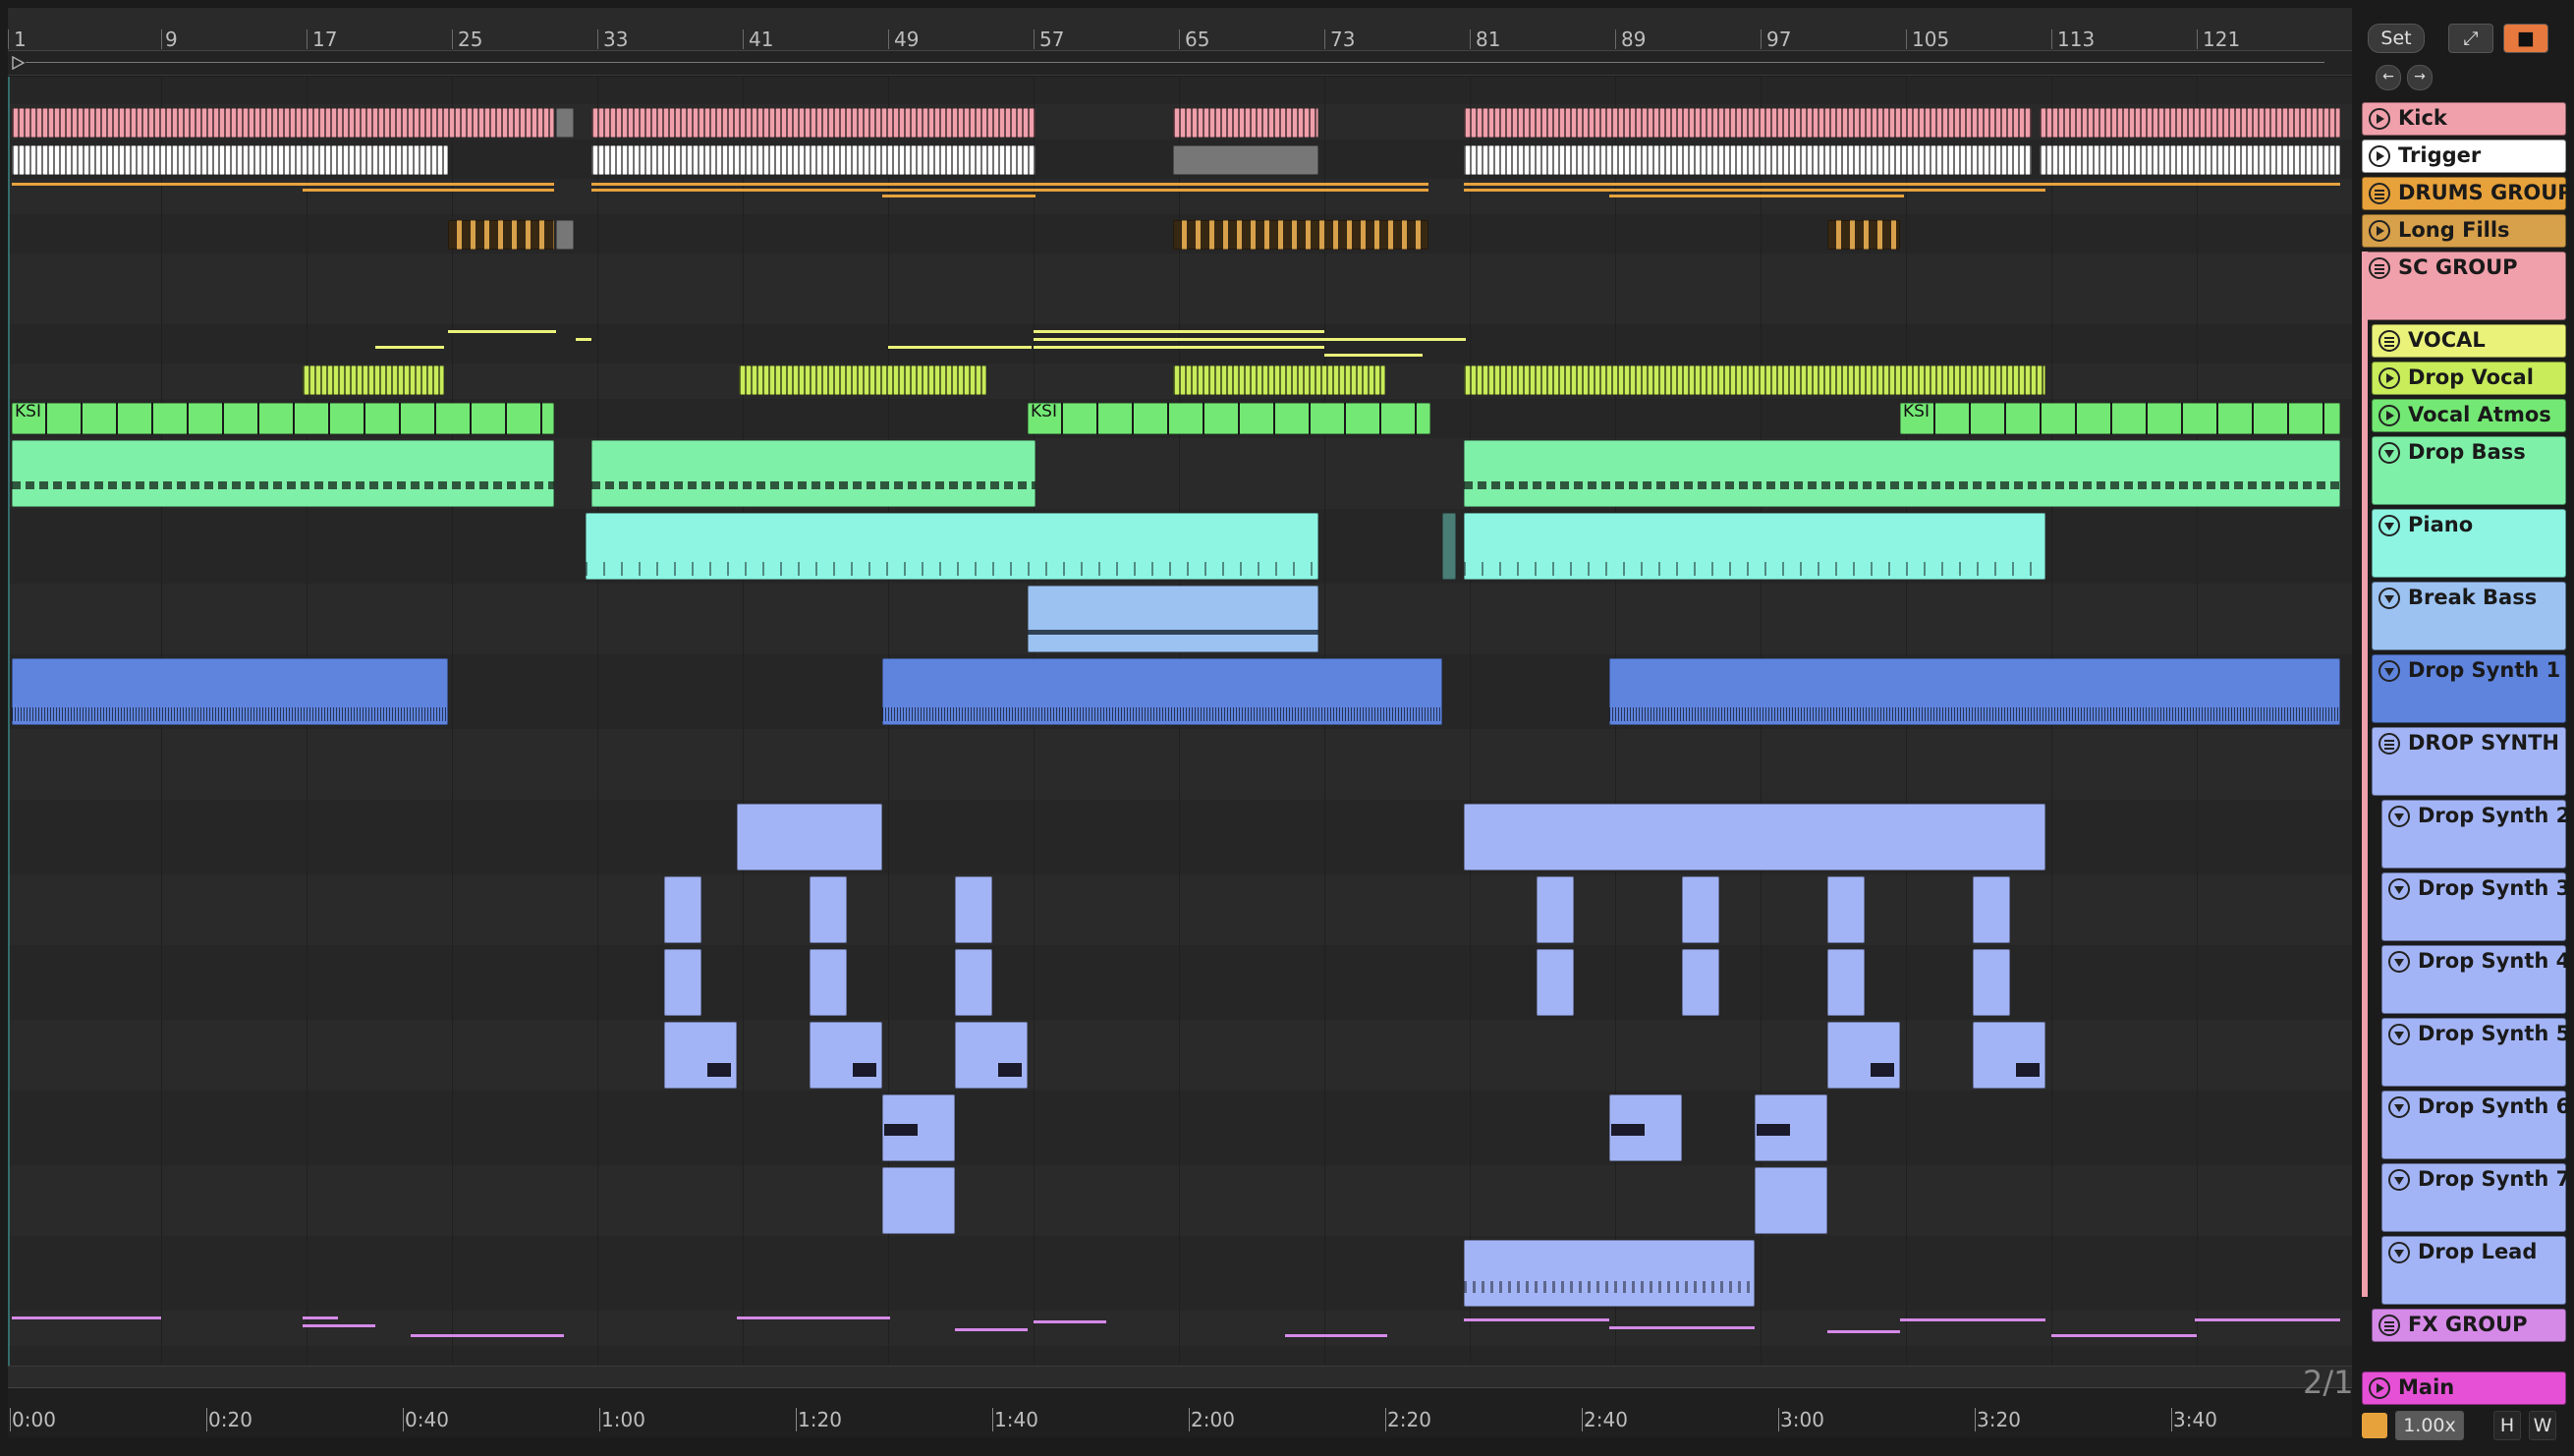 The image size is (2574, 1456). Describe the element at coordinates (565, 123) in the screenshot. I see `kick-clip-disabled` at that location.